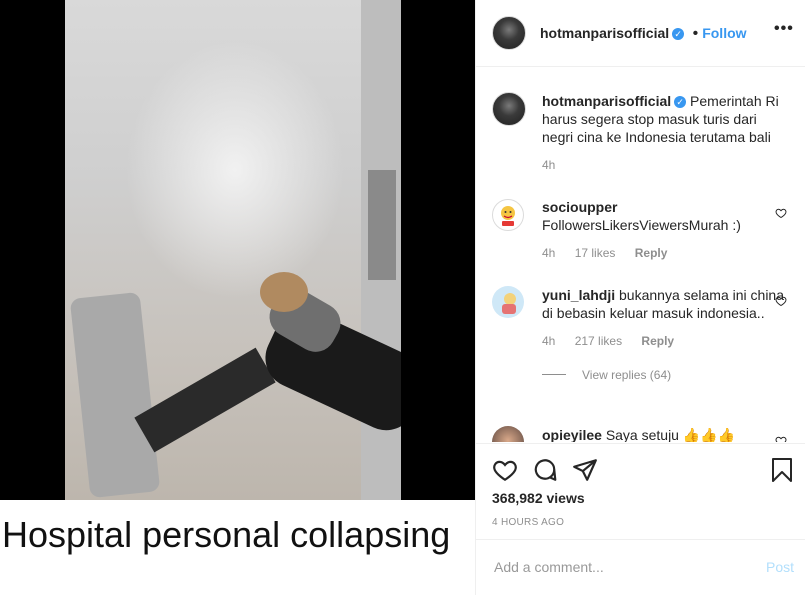  Describe the element at coordinates (585, 470) in the screenshot. I see `share-paper-plane-icon` at that location.